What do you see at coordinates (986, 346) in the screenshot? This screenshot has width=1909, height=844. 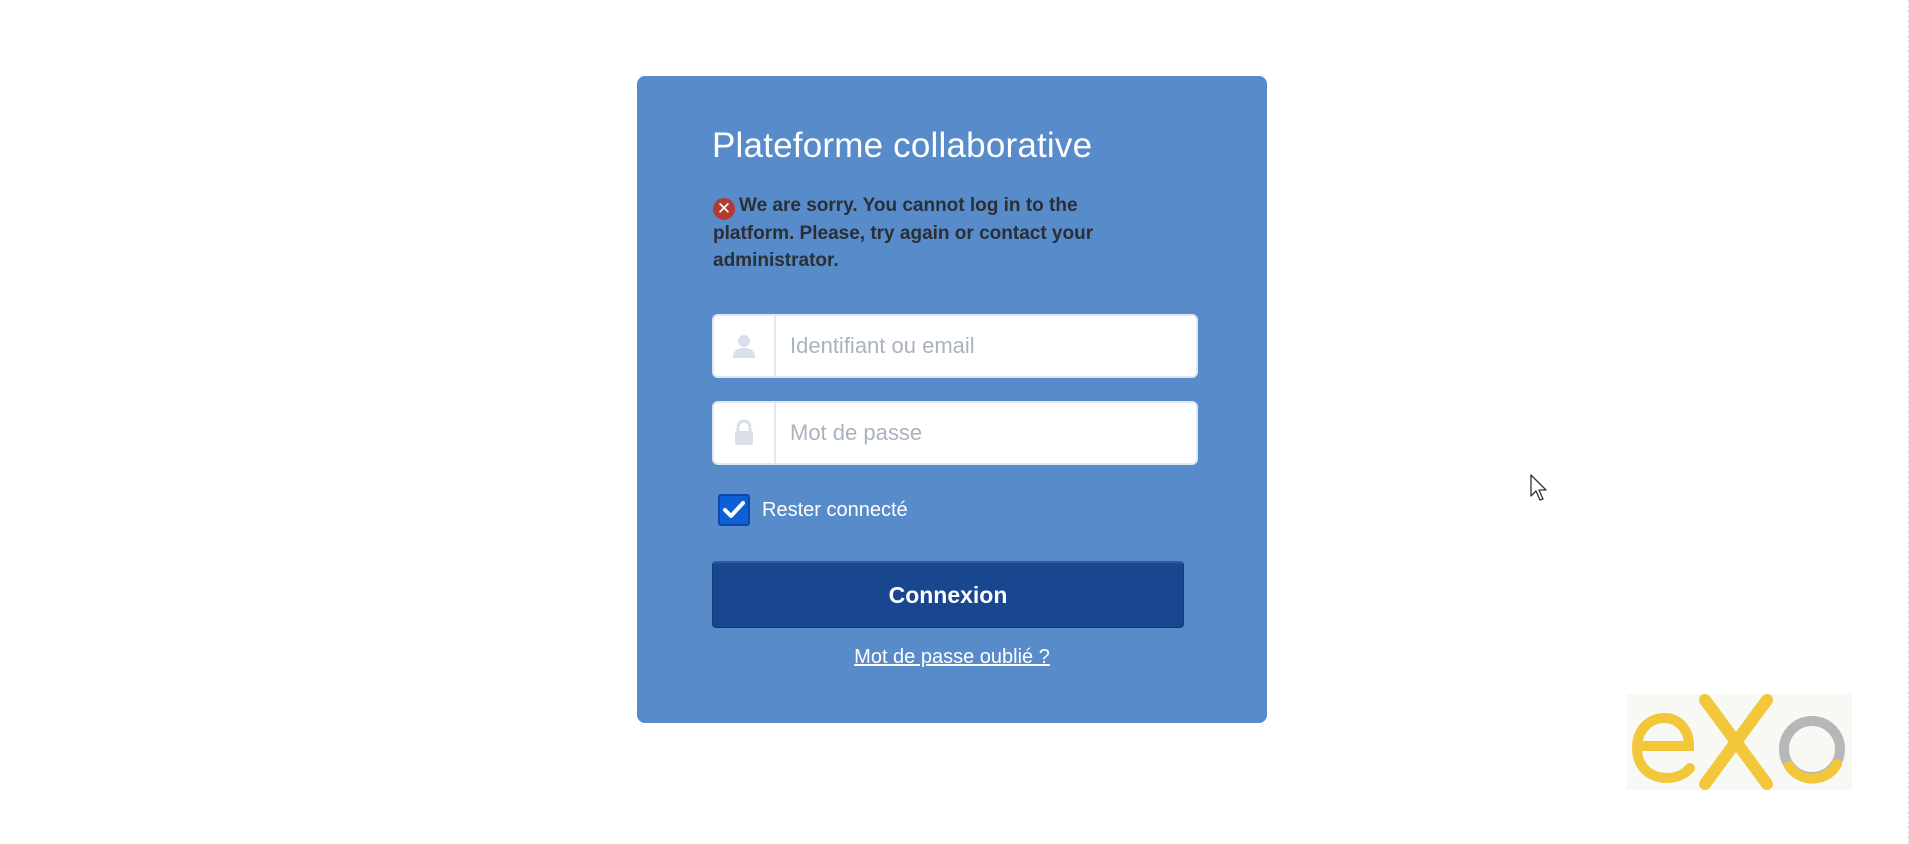 I see `username-input` at bounding box center [986, 346].